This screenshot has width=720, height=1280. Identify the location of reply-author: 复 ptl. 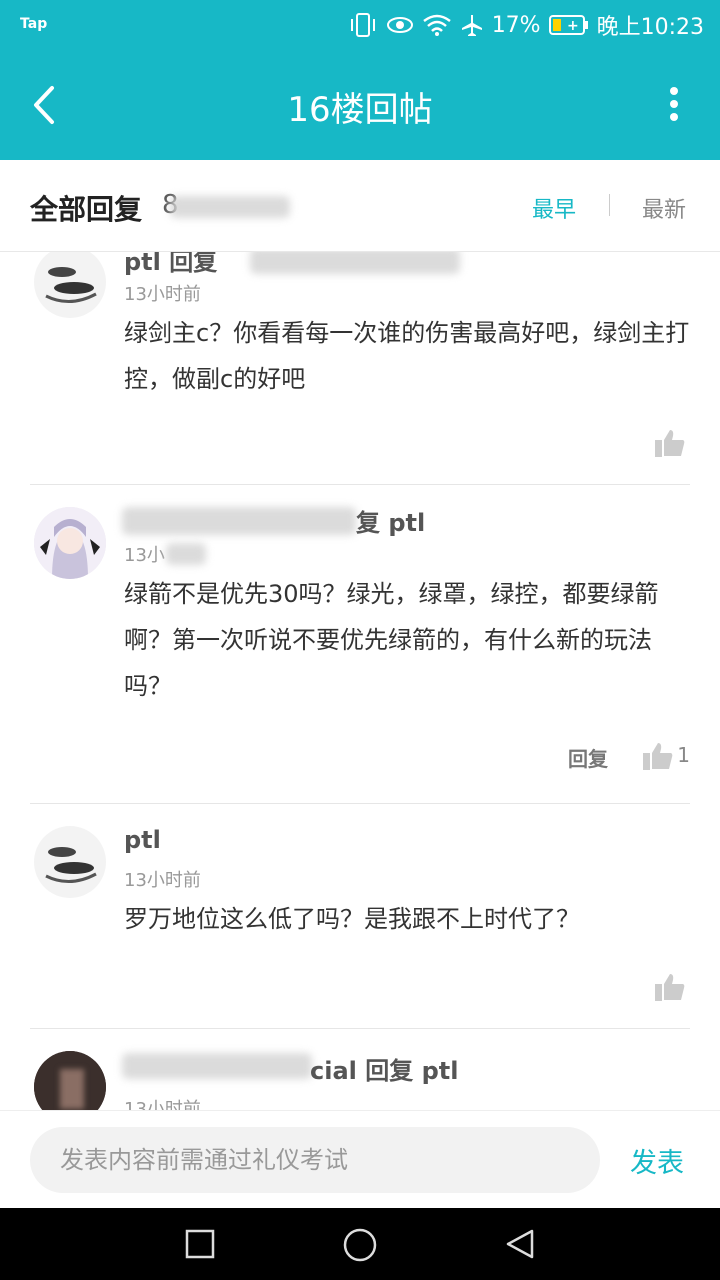
(390, 520).